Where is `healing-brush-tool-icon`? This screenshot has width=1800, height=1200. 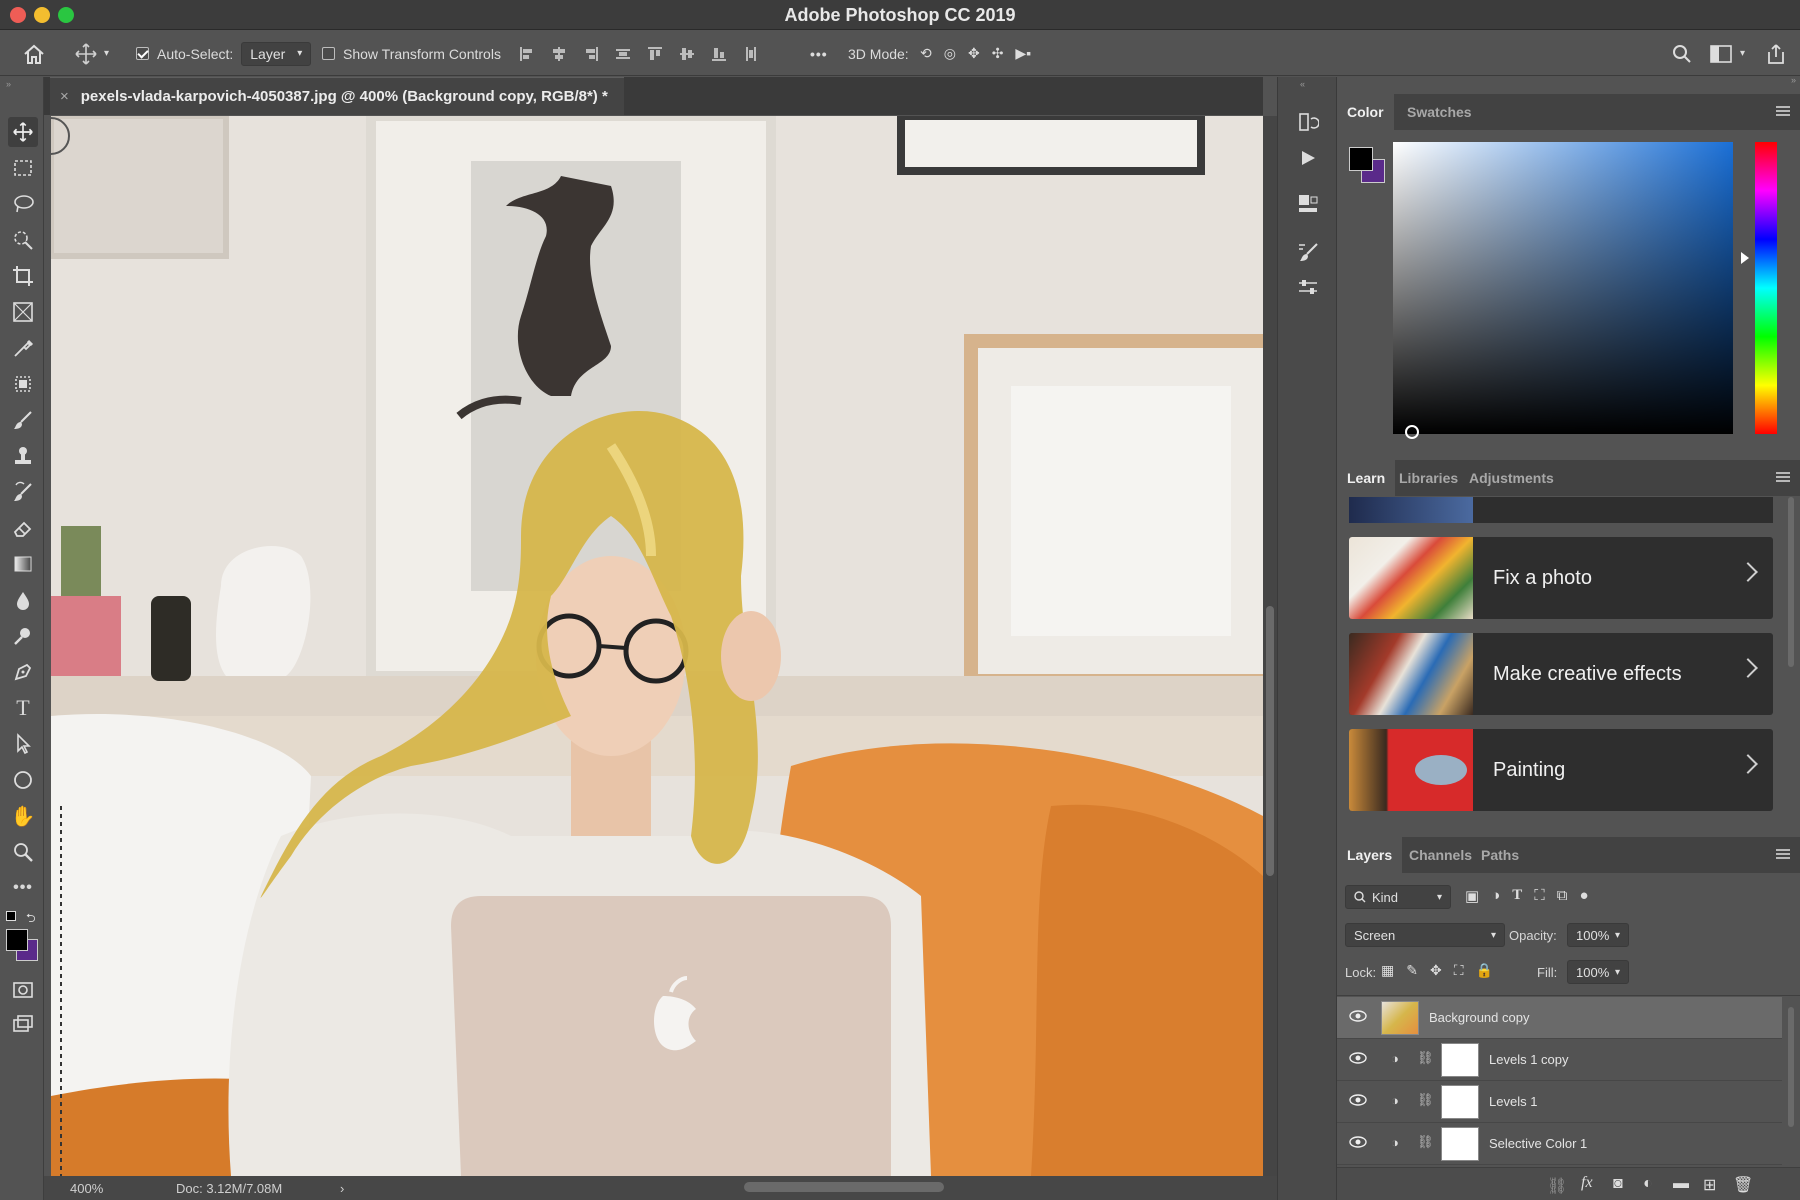 healing-brush-tool-icon is located at coordinates (23, 384).